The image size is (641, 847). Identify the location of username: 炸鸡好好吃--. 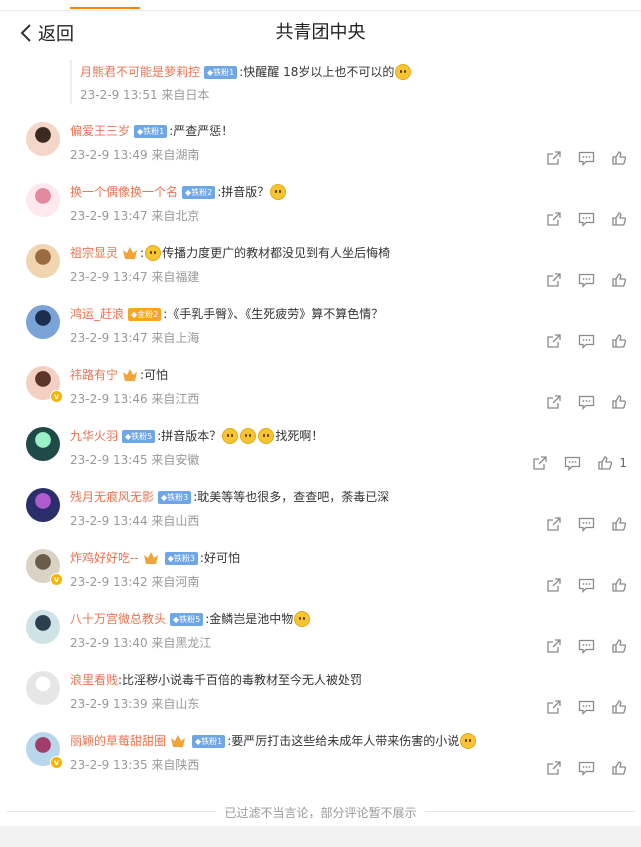
(104, 558).